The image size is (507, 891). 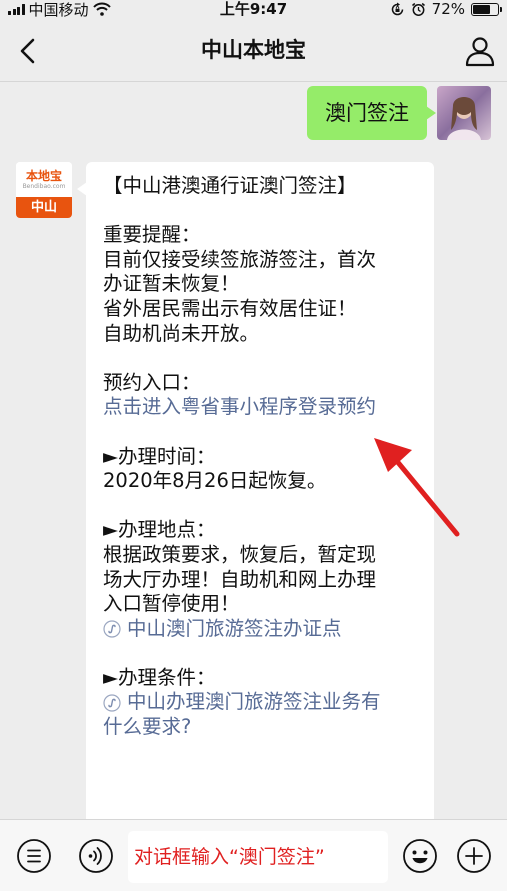 What do you see at coordinates (464, 113) in the screenshot?
I see `user-avatar` at bounding box center [464, 113].